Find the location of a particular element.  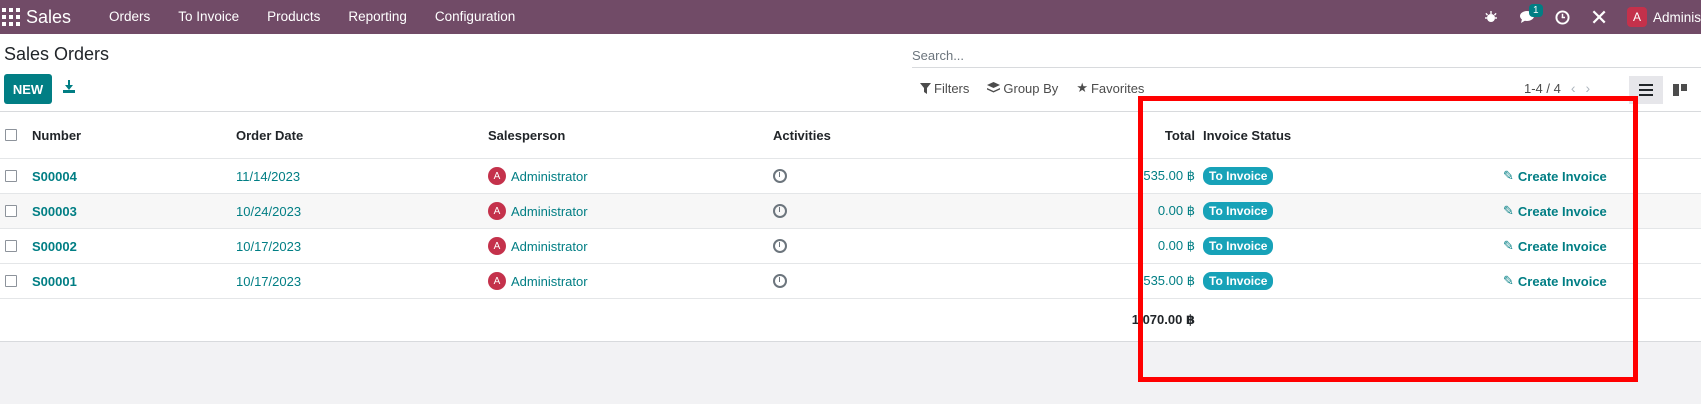

order-number: S00004 is located at coordinates (54, 176).